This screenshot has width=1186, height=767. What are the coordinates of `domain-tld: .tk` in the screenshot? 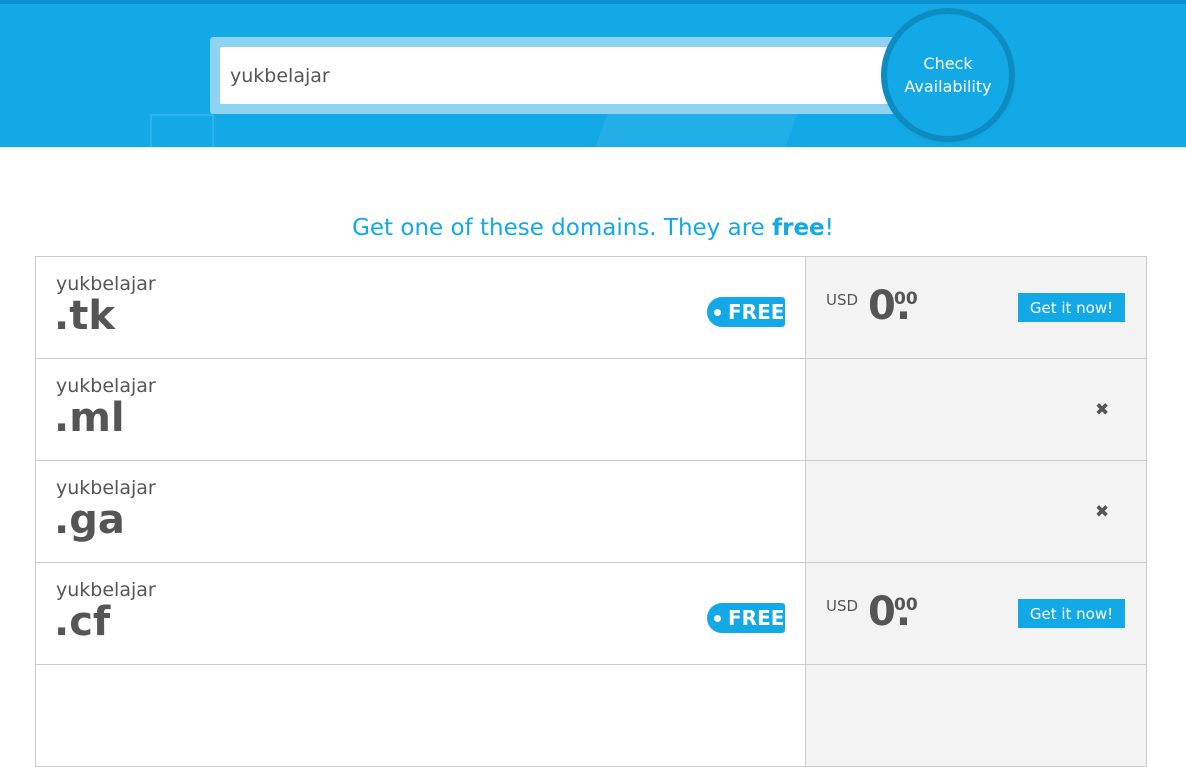 It's located at (84, 316).